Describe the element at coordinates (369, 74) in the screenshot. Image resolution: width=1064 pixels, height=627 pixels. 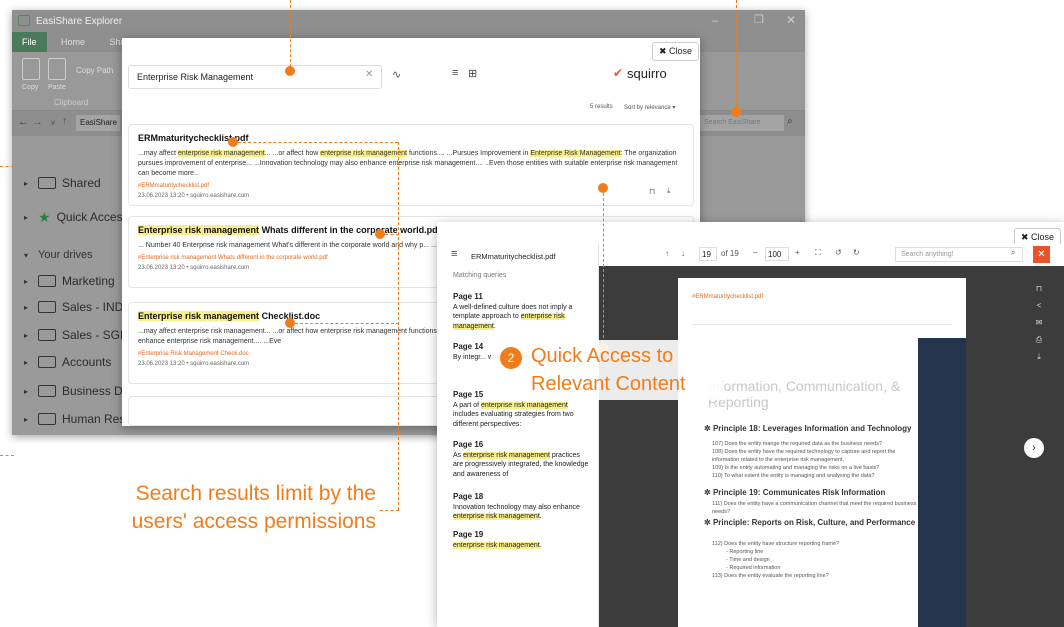
I see `clear-icon: ✕` at that location.